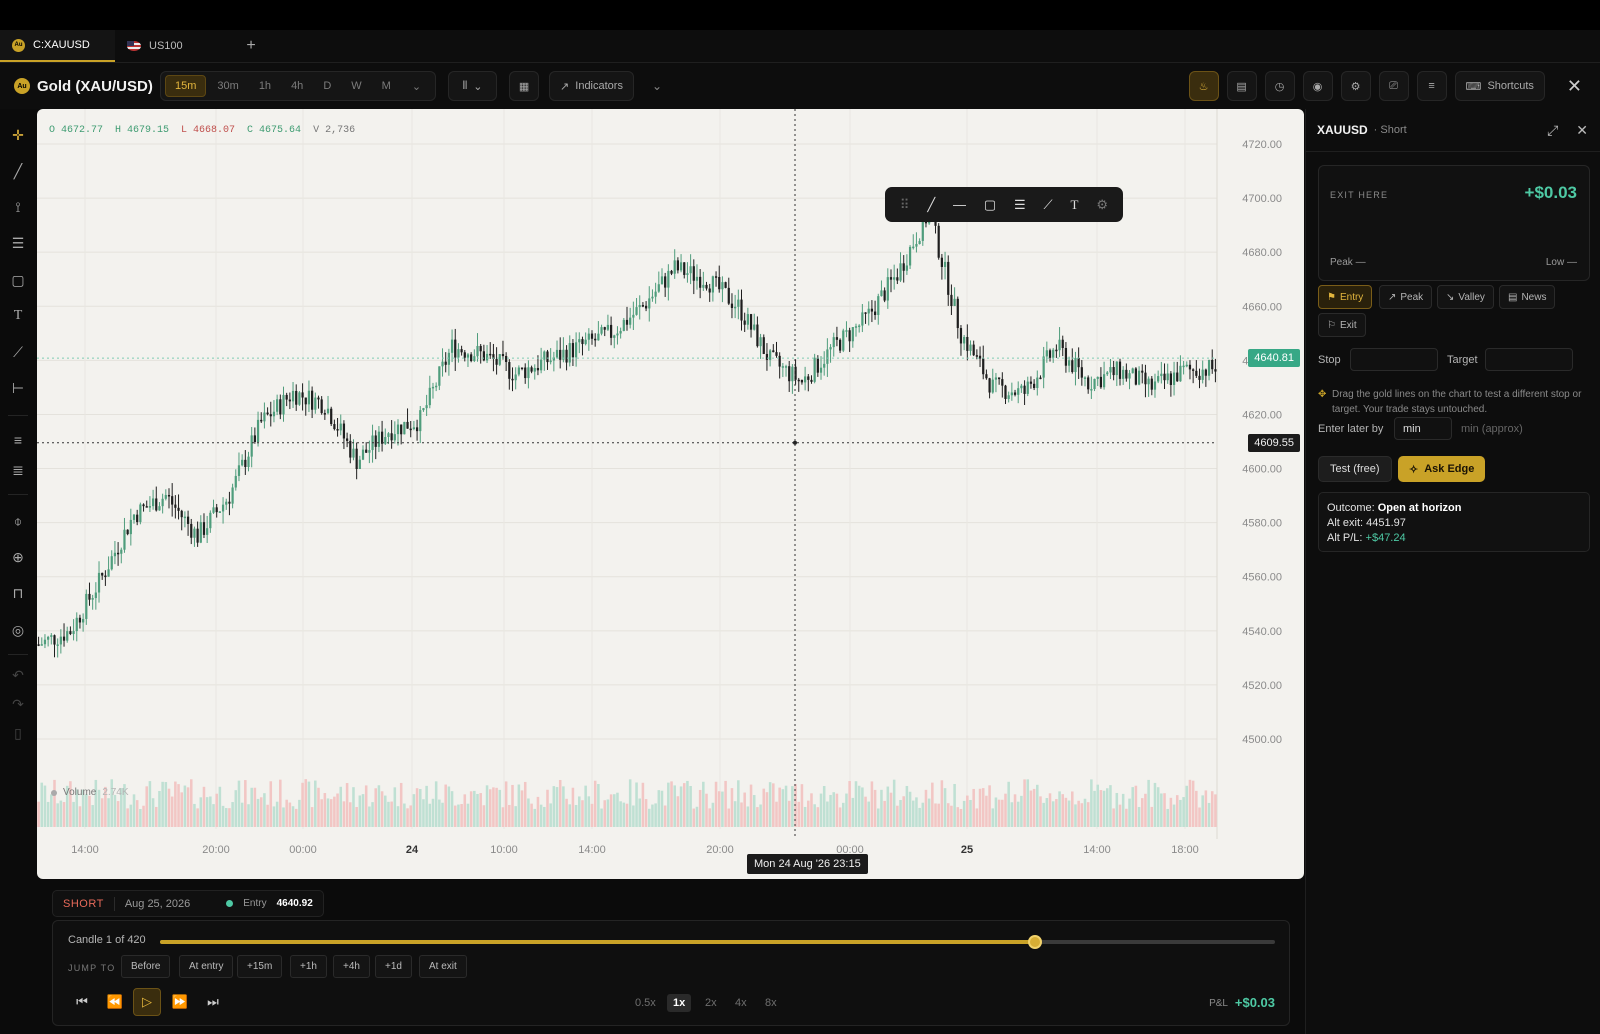  I want to click on chip-peak: ↗ Peak, so click(1406, 297).